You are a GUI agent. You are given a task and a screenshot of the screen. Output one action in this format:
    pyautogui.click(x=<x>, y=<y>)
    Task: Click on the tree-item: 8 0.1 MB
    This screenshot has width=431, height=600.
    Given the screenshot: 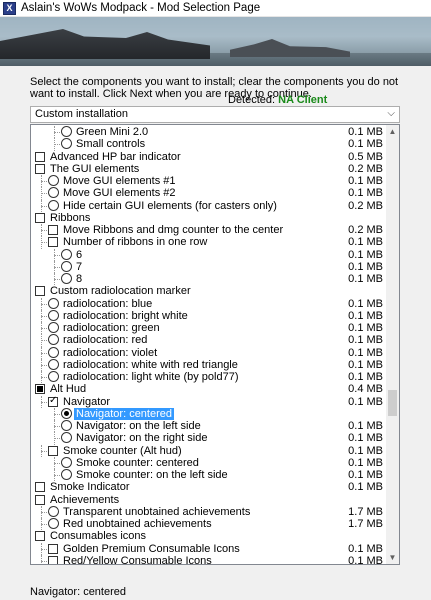 What is the action you would take?
    pyautogui.click(x=209, y=279)
    